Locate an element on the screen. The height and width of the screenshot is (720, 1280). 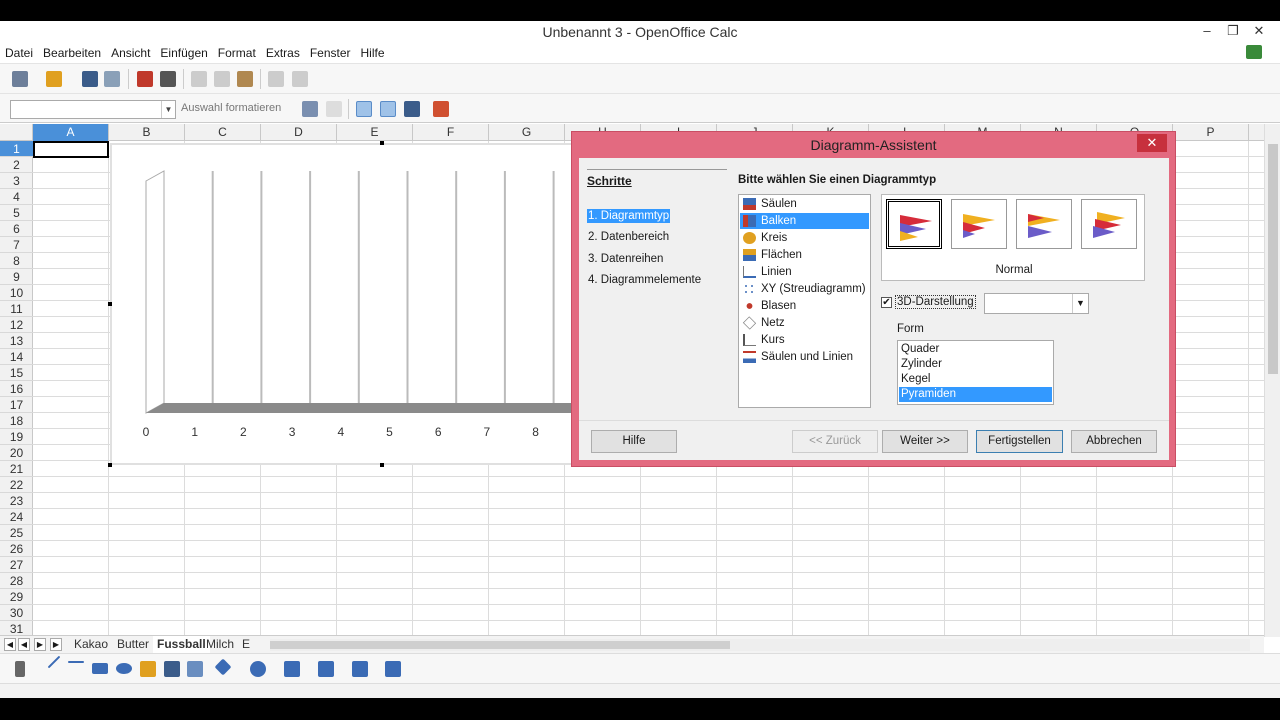
row-header-18: 18 is located at coordinates (16, 421).